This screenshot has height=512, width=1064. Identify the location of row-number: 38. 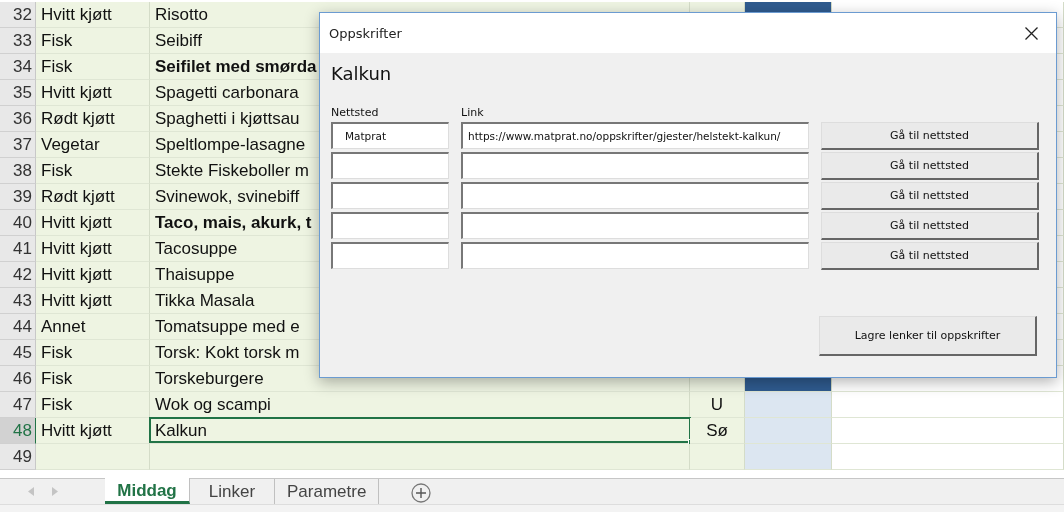
(18, 171).